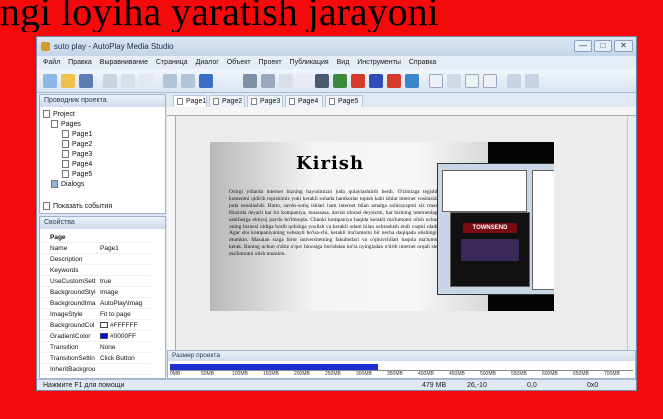  I want to click on size-tick: 50MB, so click(208, 374).